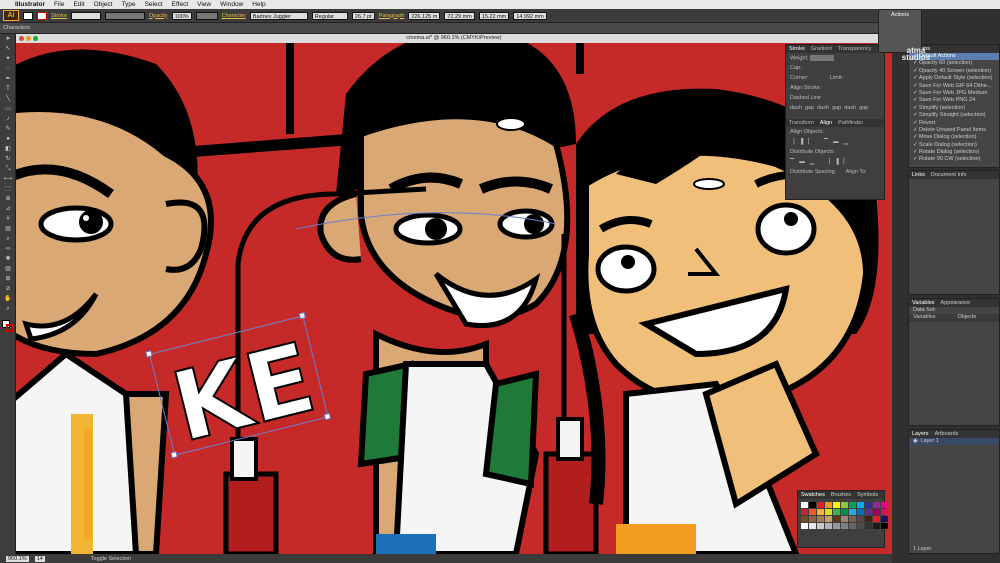  What do you see at coordinates (392, 16) in the screenshot?
I see `paragraph-label: Paragraph` at bounding box center [392, 16].